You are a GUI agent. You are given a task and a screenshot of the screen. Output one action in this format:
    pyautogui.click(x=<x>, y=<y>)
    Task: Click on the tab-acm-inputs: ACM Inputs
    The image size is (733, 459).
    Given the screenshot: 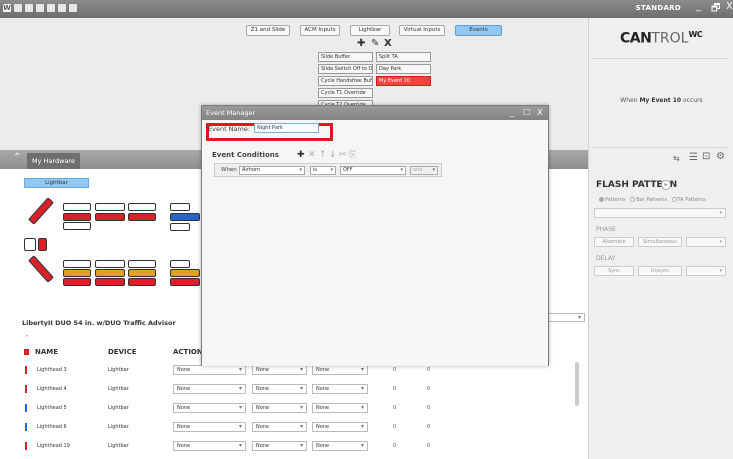 What is the action you would take?
    pyautogui.click(x=320, y=30)
    